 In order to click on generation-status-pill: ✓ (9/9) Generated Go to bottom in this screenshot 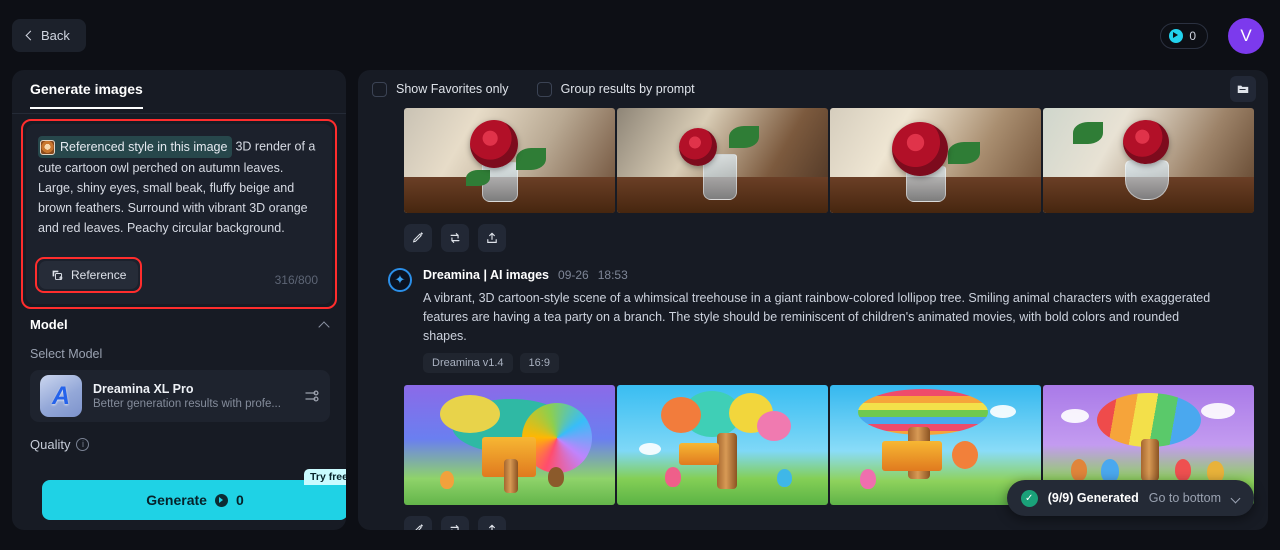, I will do `click(1130, 498)`.